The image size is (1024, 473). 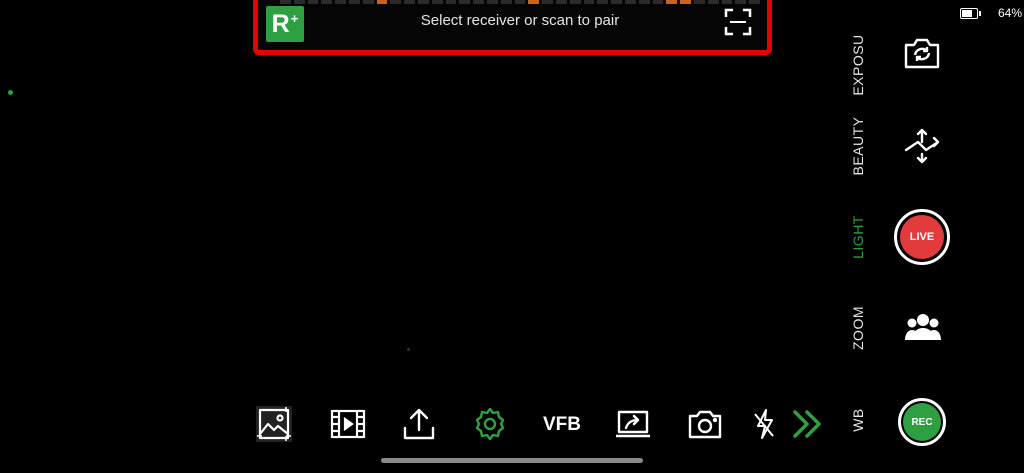 What do you see at coordinates (294, 18) in the screenshot?
I see `logo-plus: +` at bounding box center [294, 18].